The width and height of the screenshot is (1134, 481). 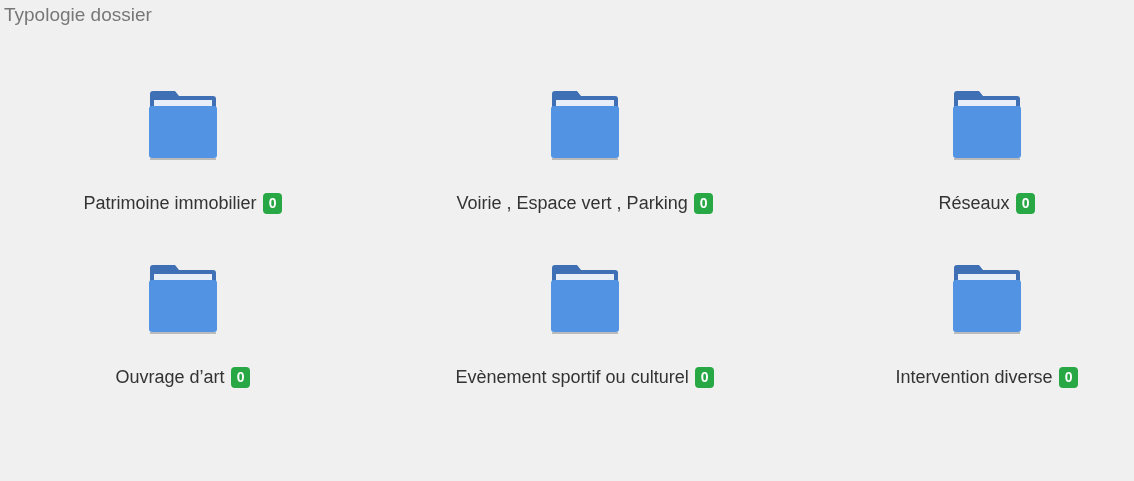 I want to click on folder-label: Voirie , Espace vert , Parking, so click(x=572, y=203).